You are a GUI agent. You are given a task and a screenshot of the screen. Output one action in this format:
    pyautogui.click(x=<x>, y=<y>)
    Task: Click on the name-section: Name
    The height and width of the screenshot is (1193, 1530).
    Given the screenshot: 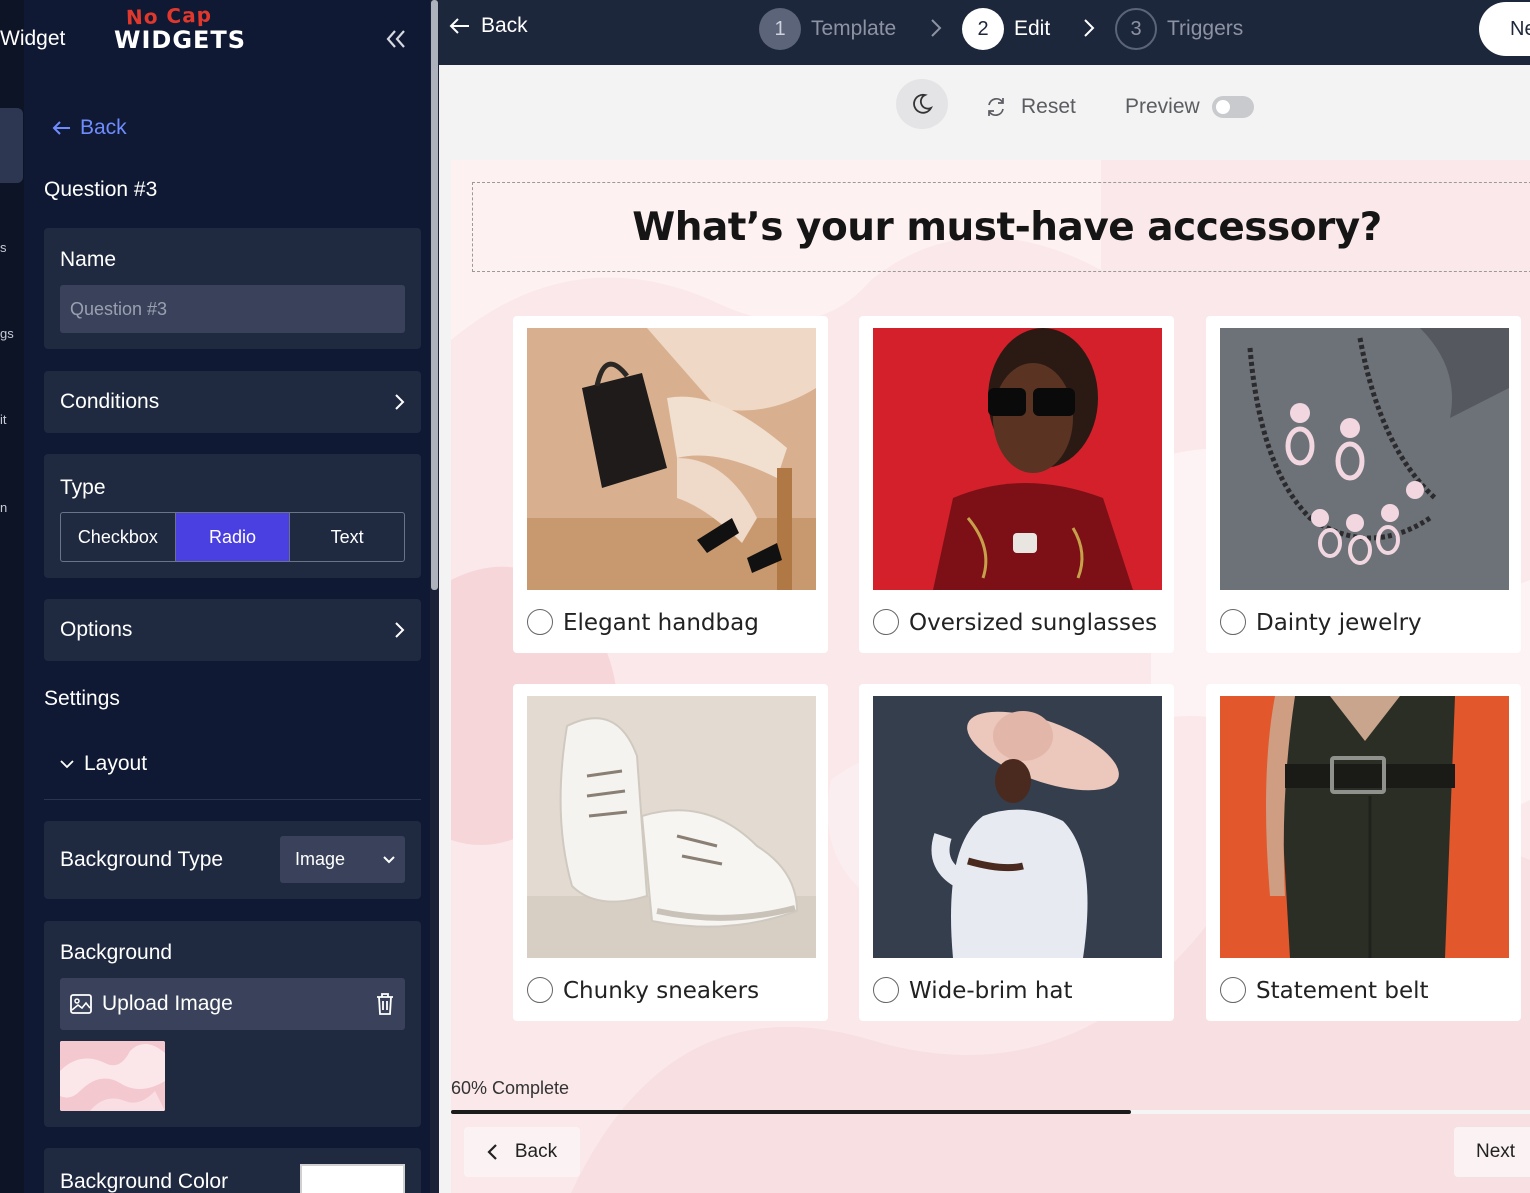 What is the action you would take?
    pyautogui.click(x=232, y=288)
    